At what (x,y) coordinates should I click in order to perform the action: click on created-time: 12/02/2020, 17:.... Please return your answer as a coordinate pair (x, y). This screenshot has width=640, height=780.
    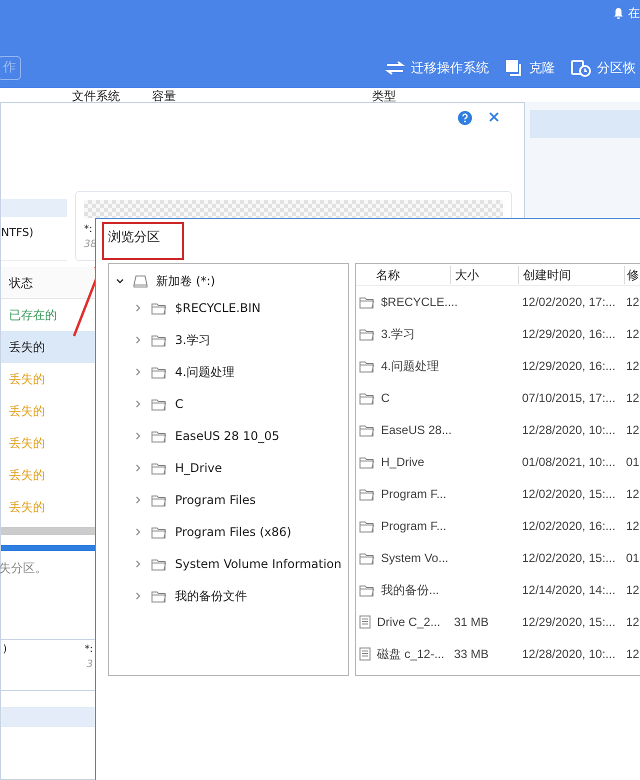
    Looking at the image, I should click on (568, 302).